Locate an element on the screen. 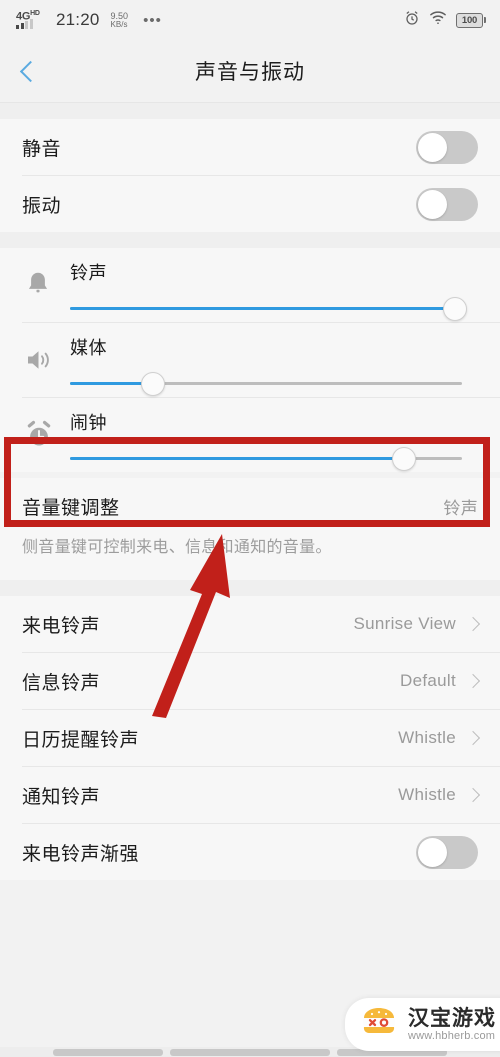 The image size is (500, 1057). slider-row-alarm: 闹钟 is located at coordinates (250, 435).